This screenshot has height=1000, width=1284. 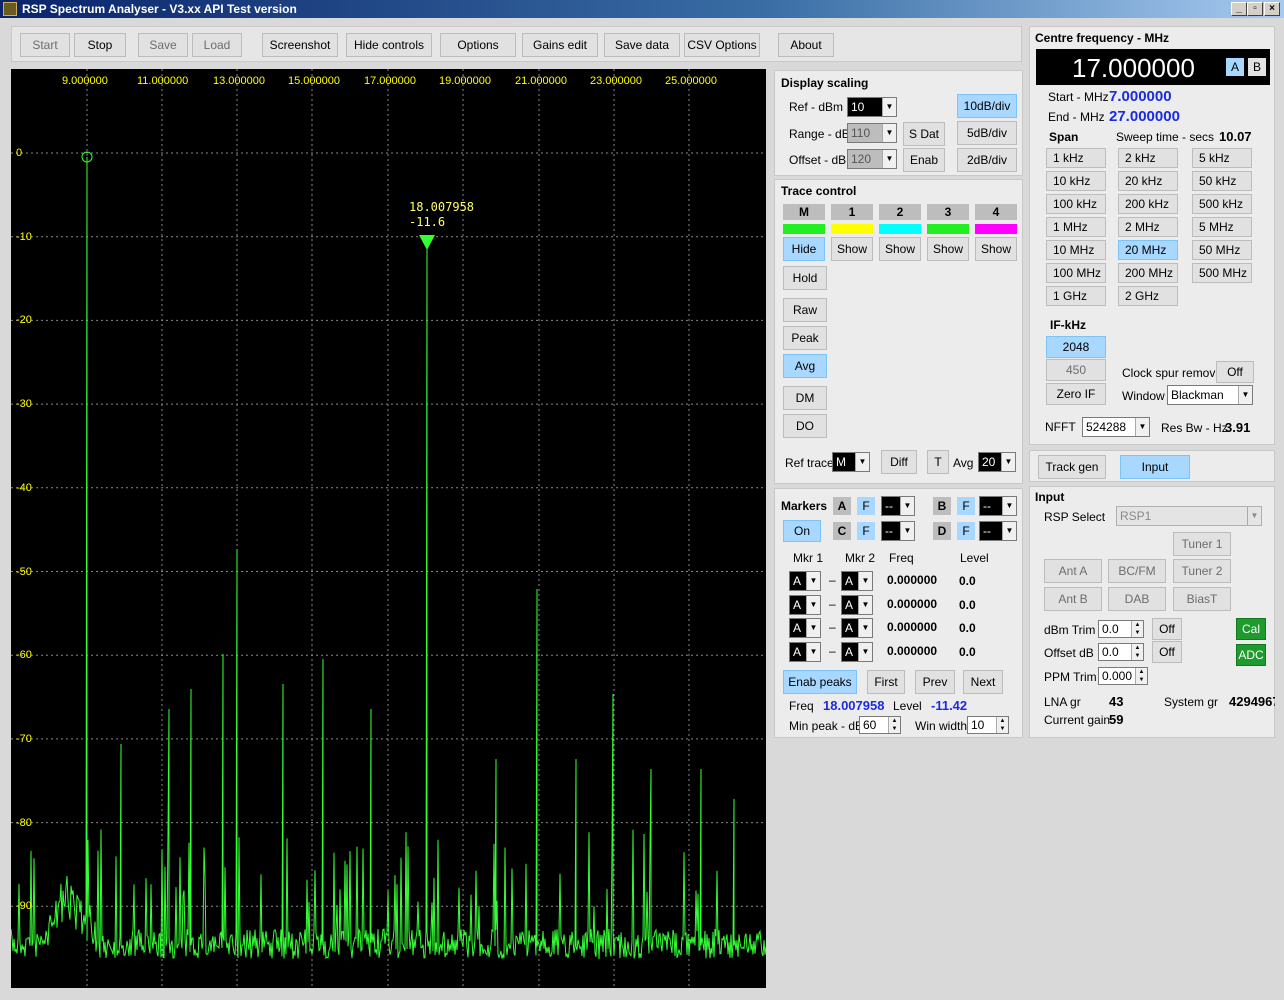 I want to click on about-button: About, so click(x=806, y=45).